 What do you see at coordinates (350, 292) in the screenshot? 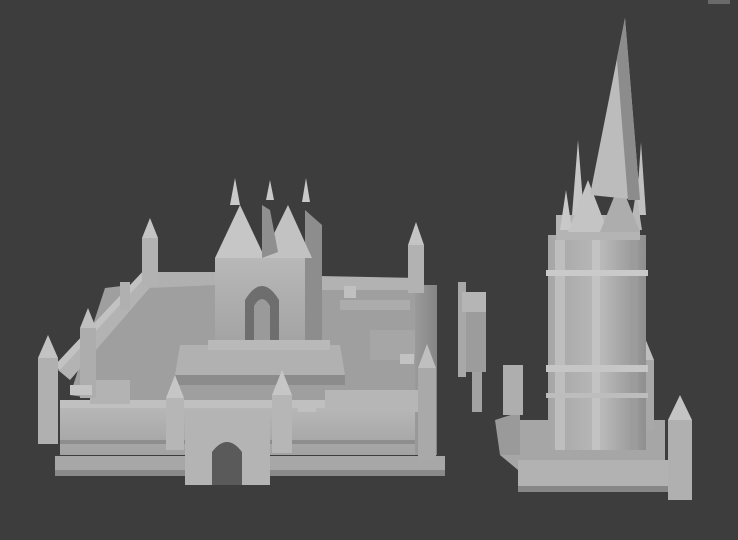
I see `prop-crate` at bounding box center [350, 292].